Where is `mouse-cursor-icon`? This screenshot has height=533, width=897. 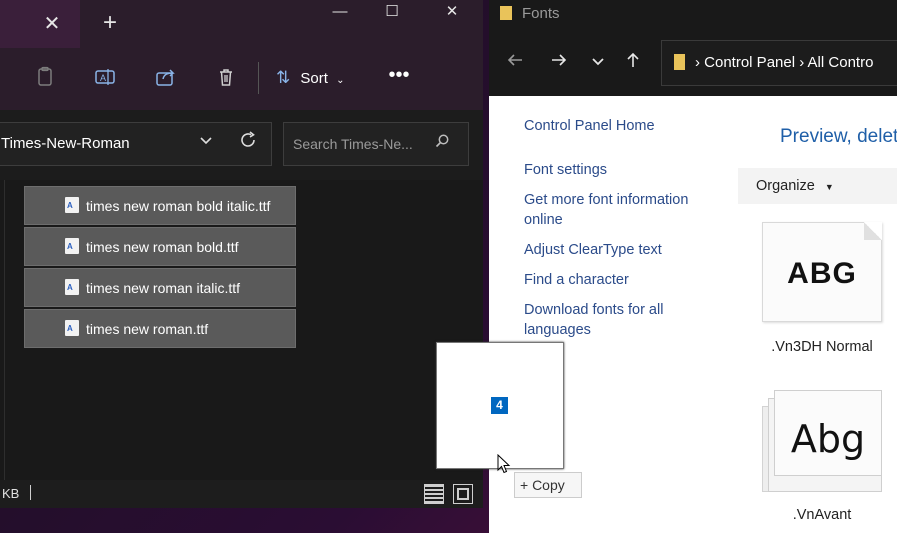
mouse-cursor-icon is located at coordinates (504, 463).